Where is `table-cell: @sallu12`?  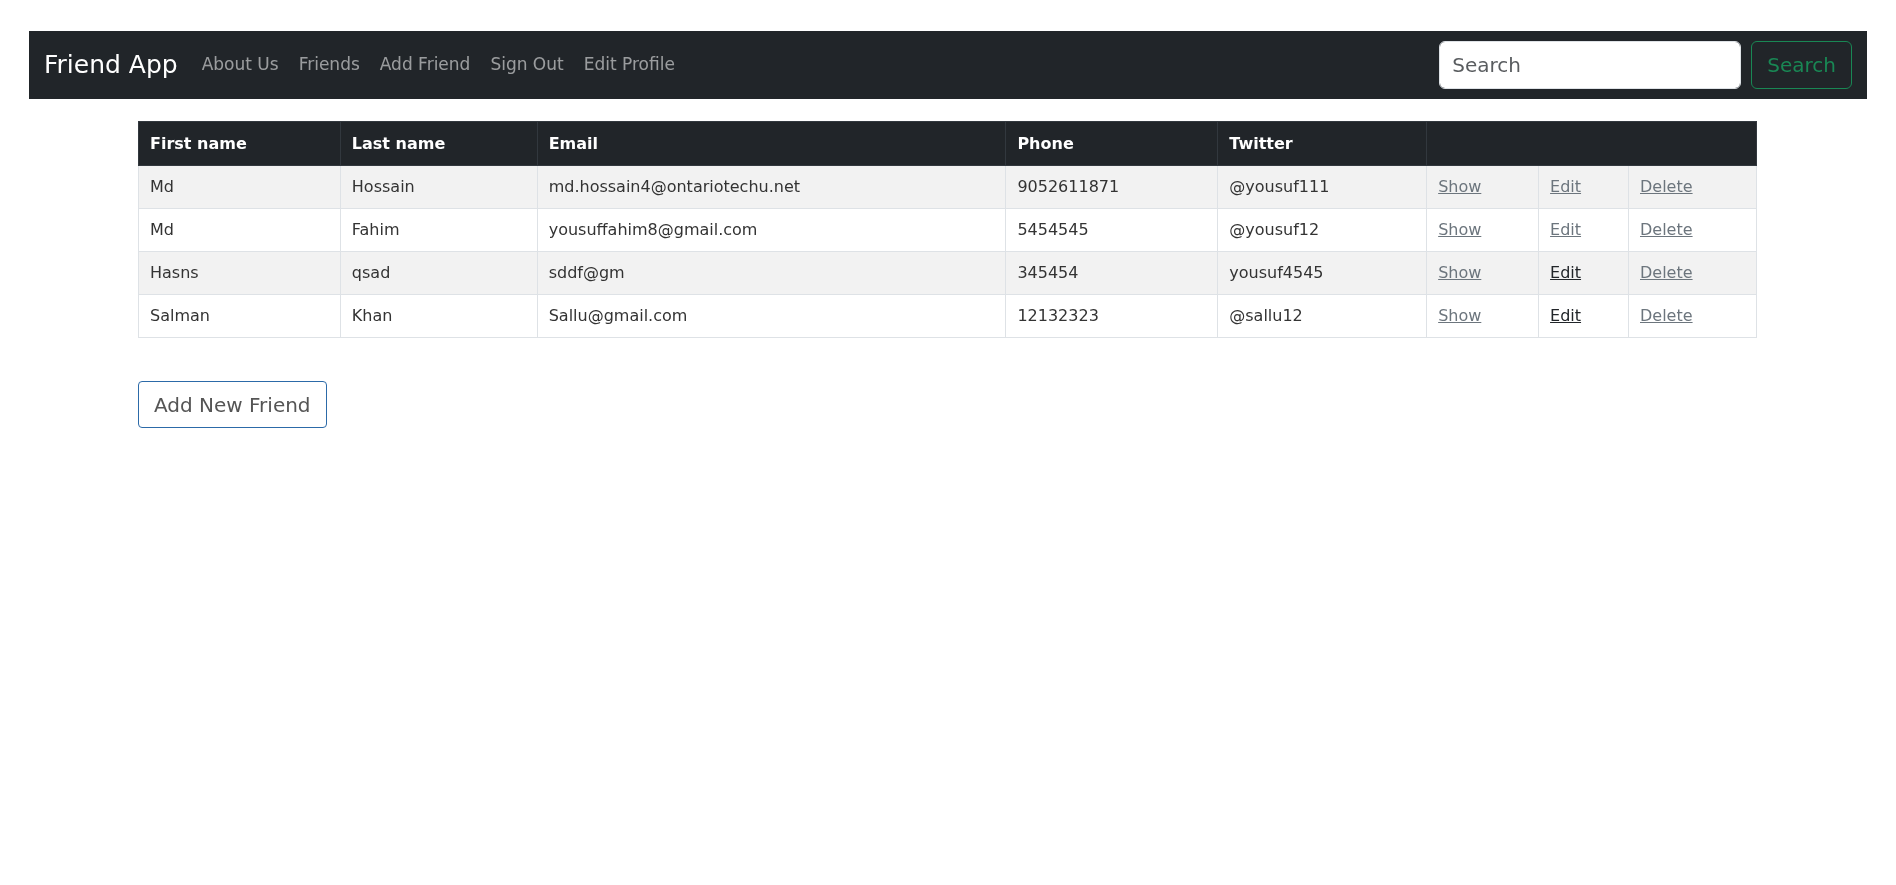 table-cell: @sallu12 is located at coordinates (1322, 316).